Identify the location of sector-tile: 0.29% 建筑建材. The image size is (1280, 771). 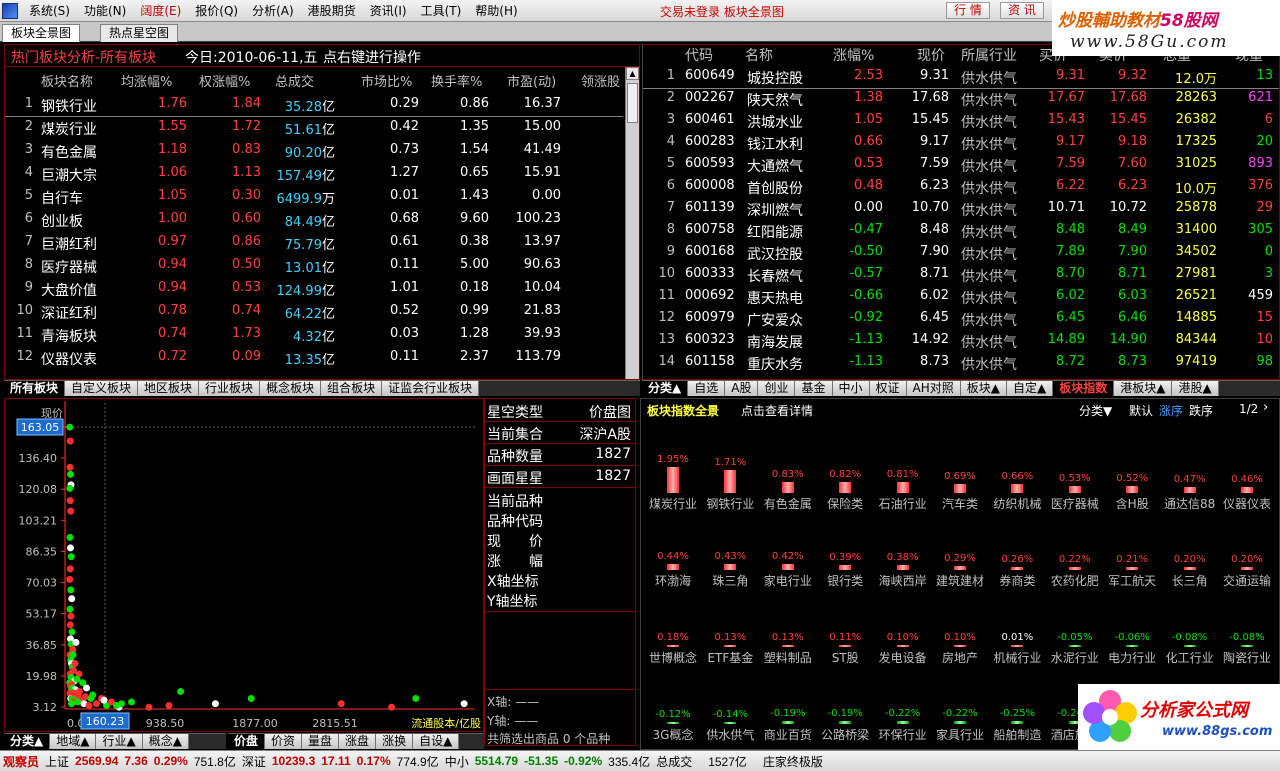
(960, 562).